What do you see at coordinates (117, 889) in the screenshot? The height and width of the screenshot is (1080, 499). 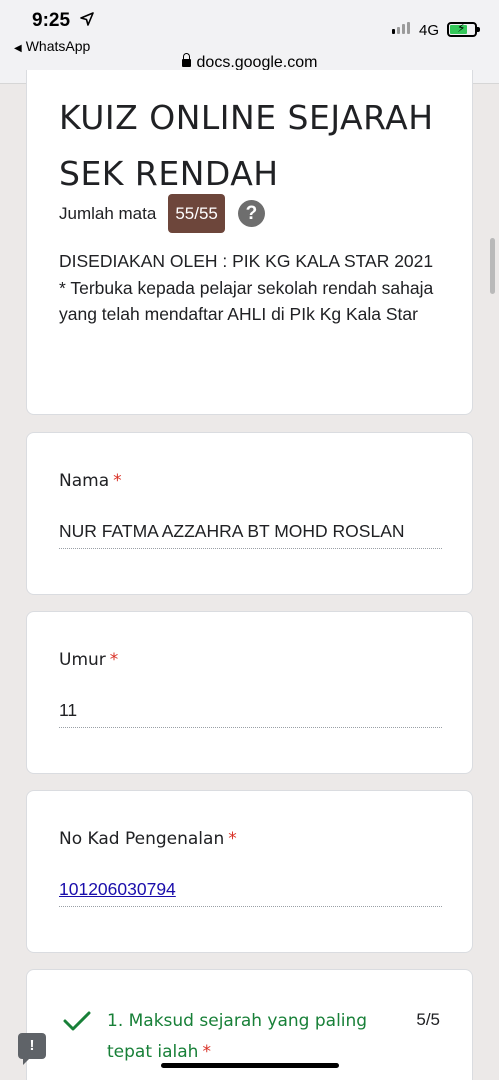 I see `phone-number-link: 101206030794` at bounding box center [117, 889].